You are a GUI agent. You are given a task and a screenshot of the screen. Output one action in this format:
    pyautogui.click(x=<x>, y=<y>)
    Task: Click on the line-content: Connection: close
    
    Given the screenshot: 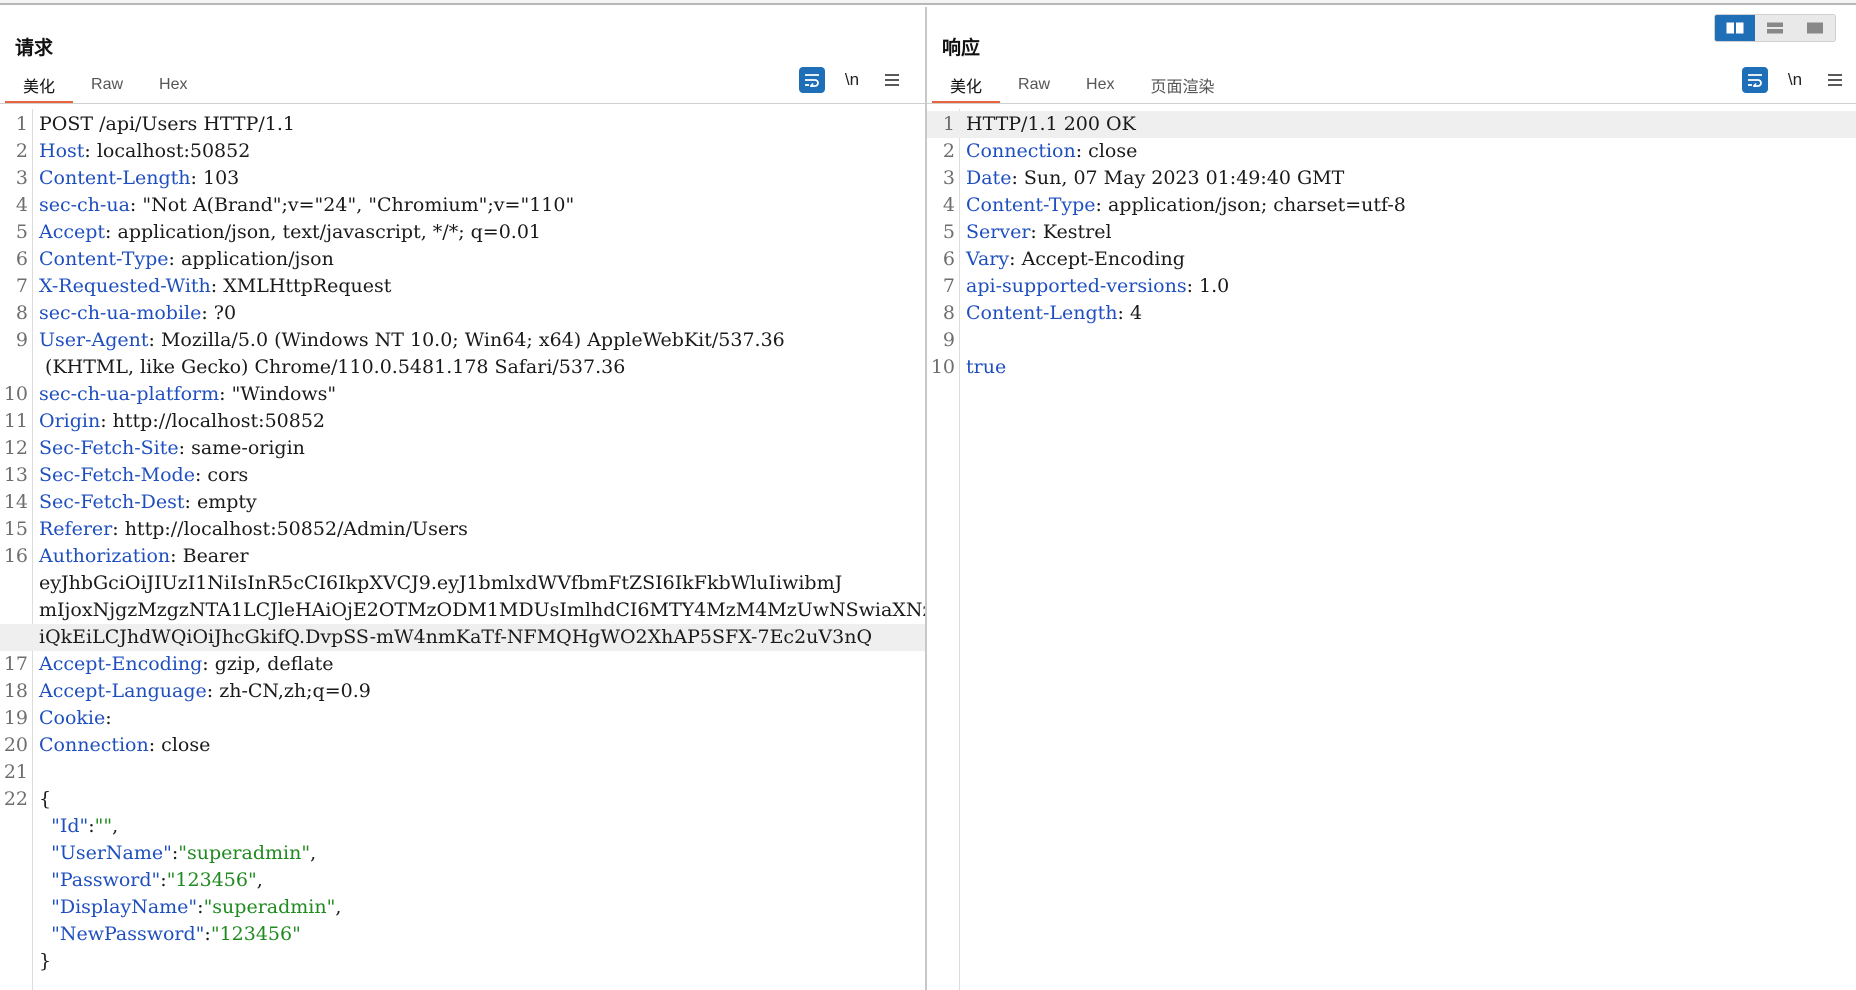 What is the action you would take?
    pyautogui.click(x=1051, y=151)
    